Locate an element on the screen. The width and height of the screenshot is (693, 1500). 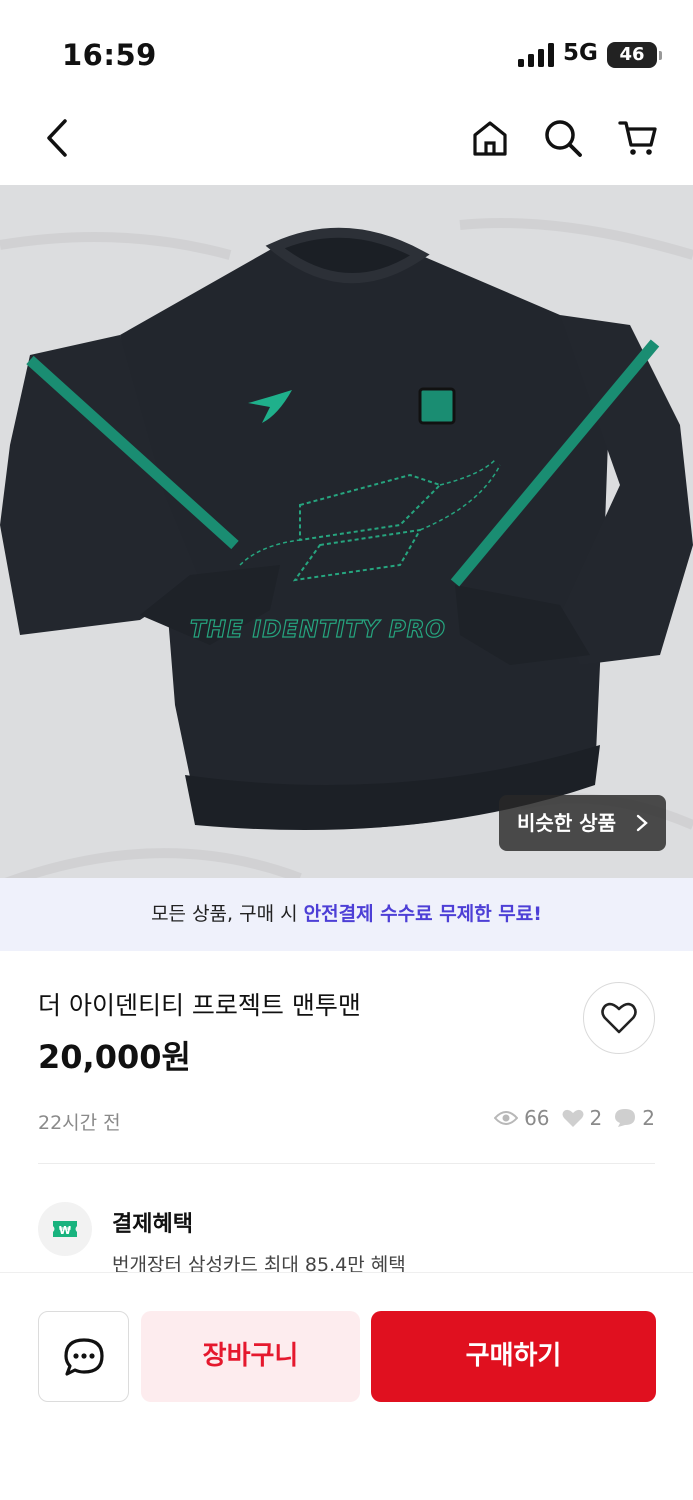
top-nav is located at coordinates (346, 142).